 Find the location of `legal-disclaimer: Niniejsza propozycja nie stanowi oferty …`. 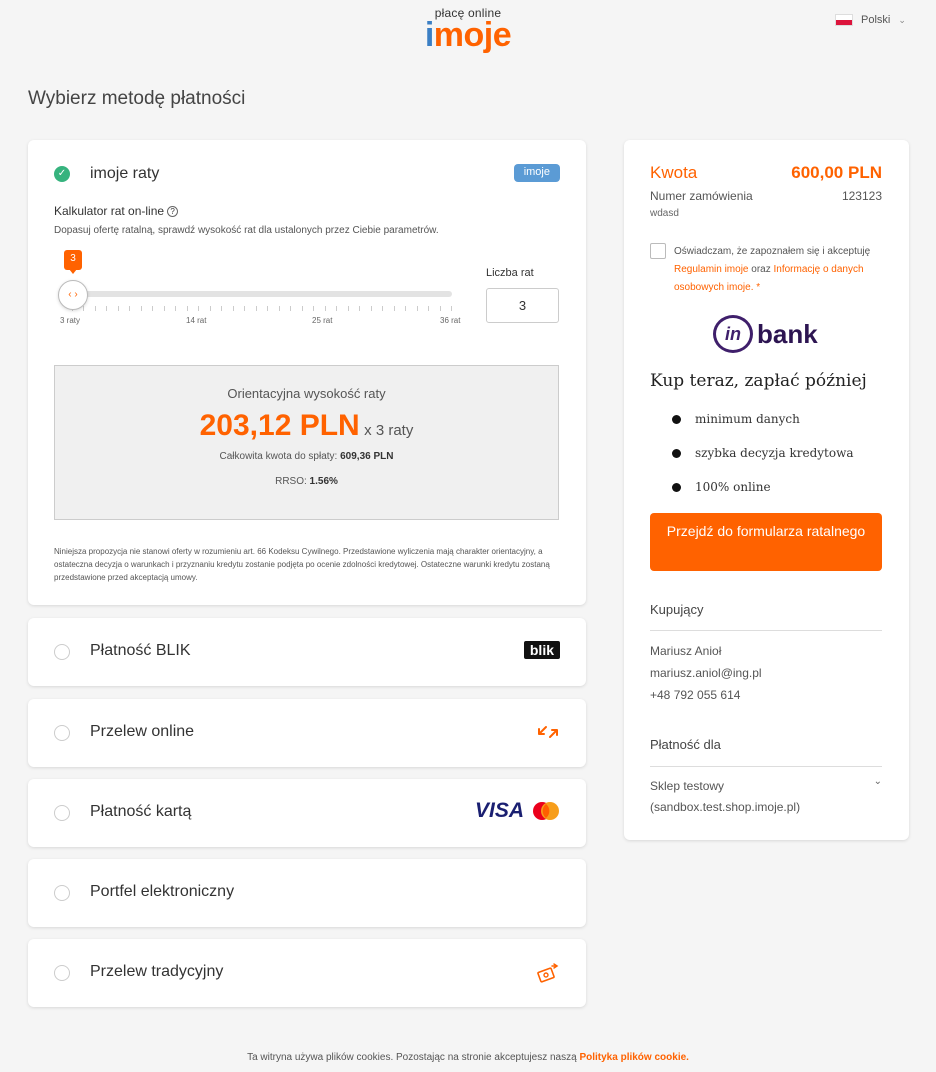

legal-disclaimer: Niniejsza propozycja nie stanowi oferty … is located at coordinates (302, 564).